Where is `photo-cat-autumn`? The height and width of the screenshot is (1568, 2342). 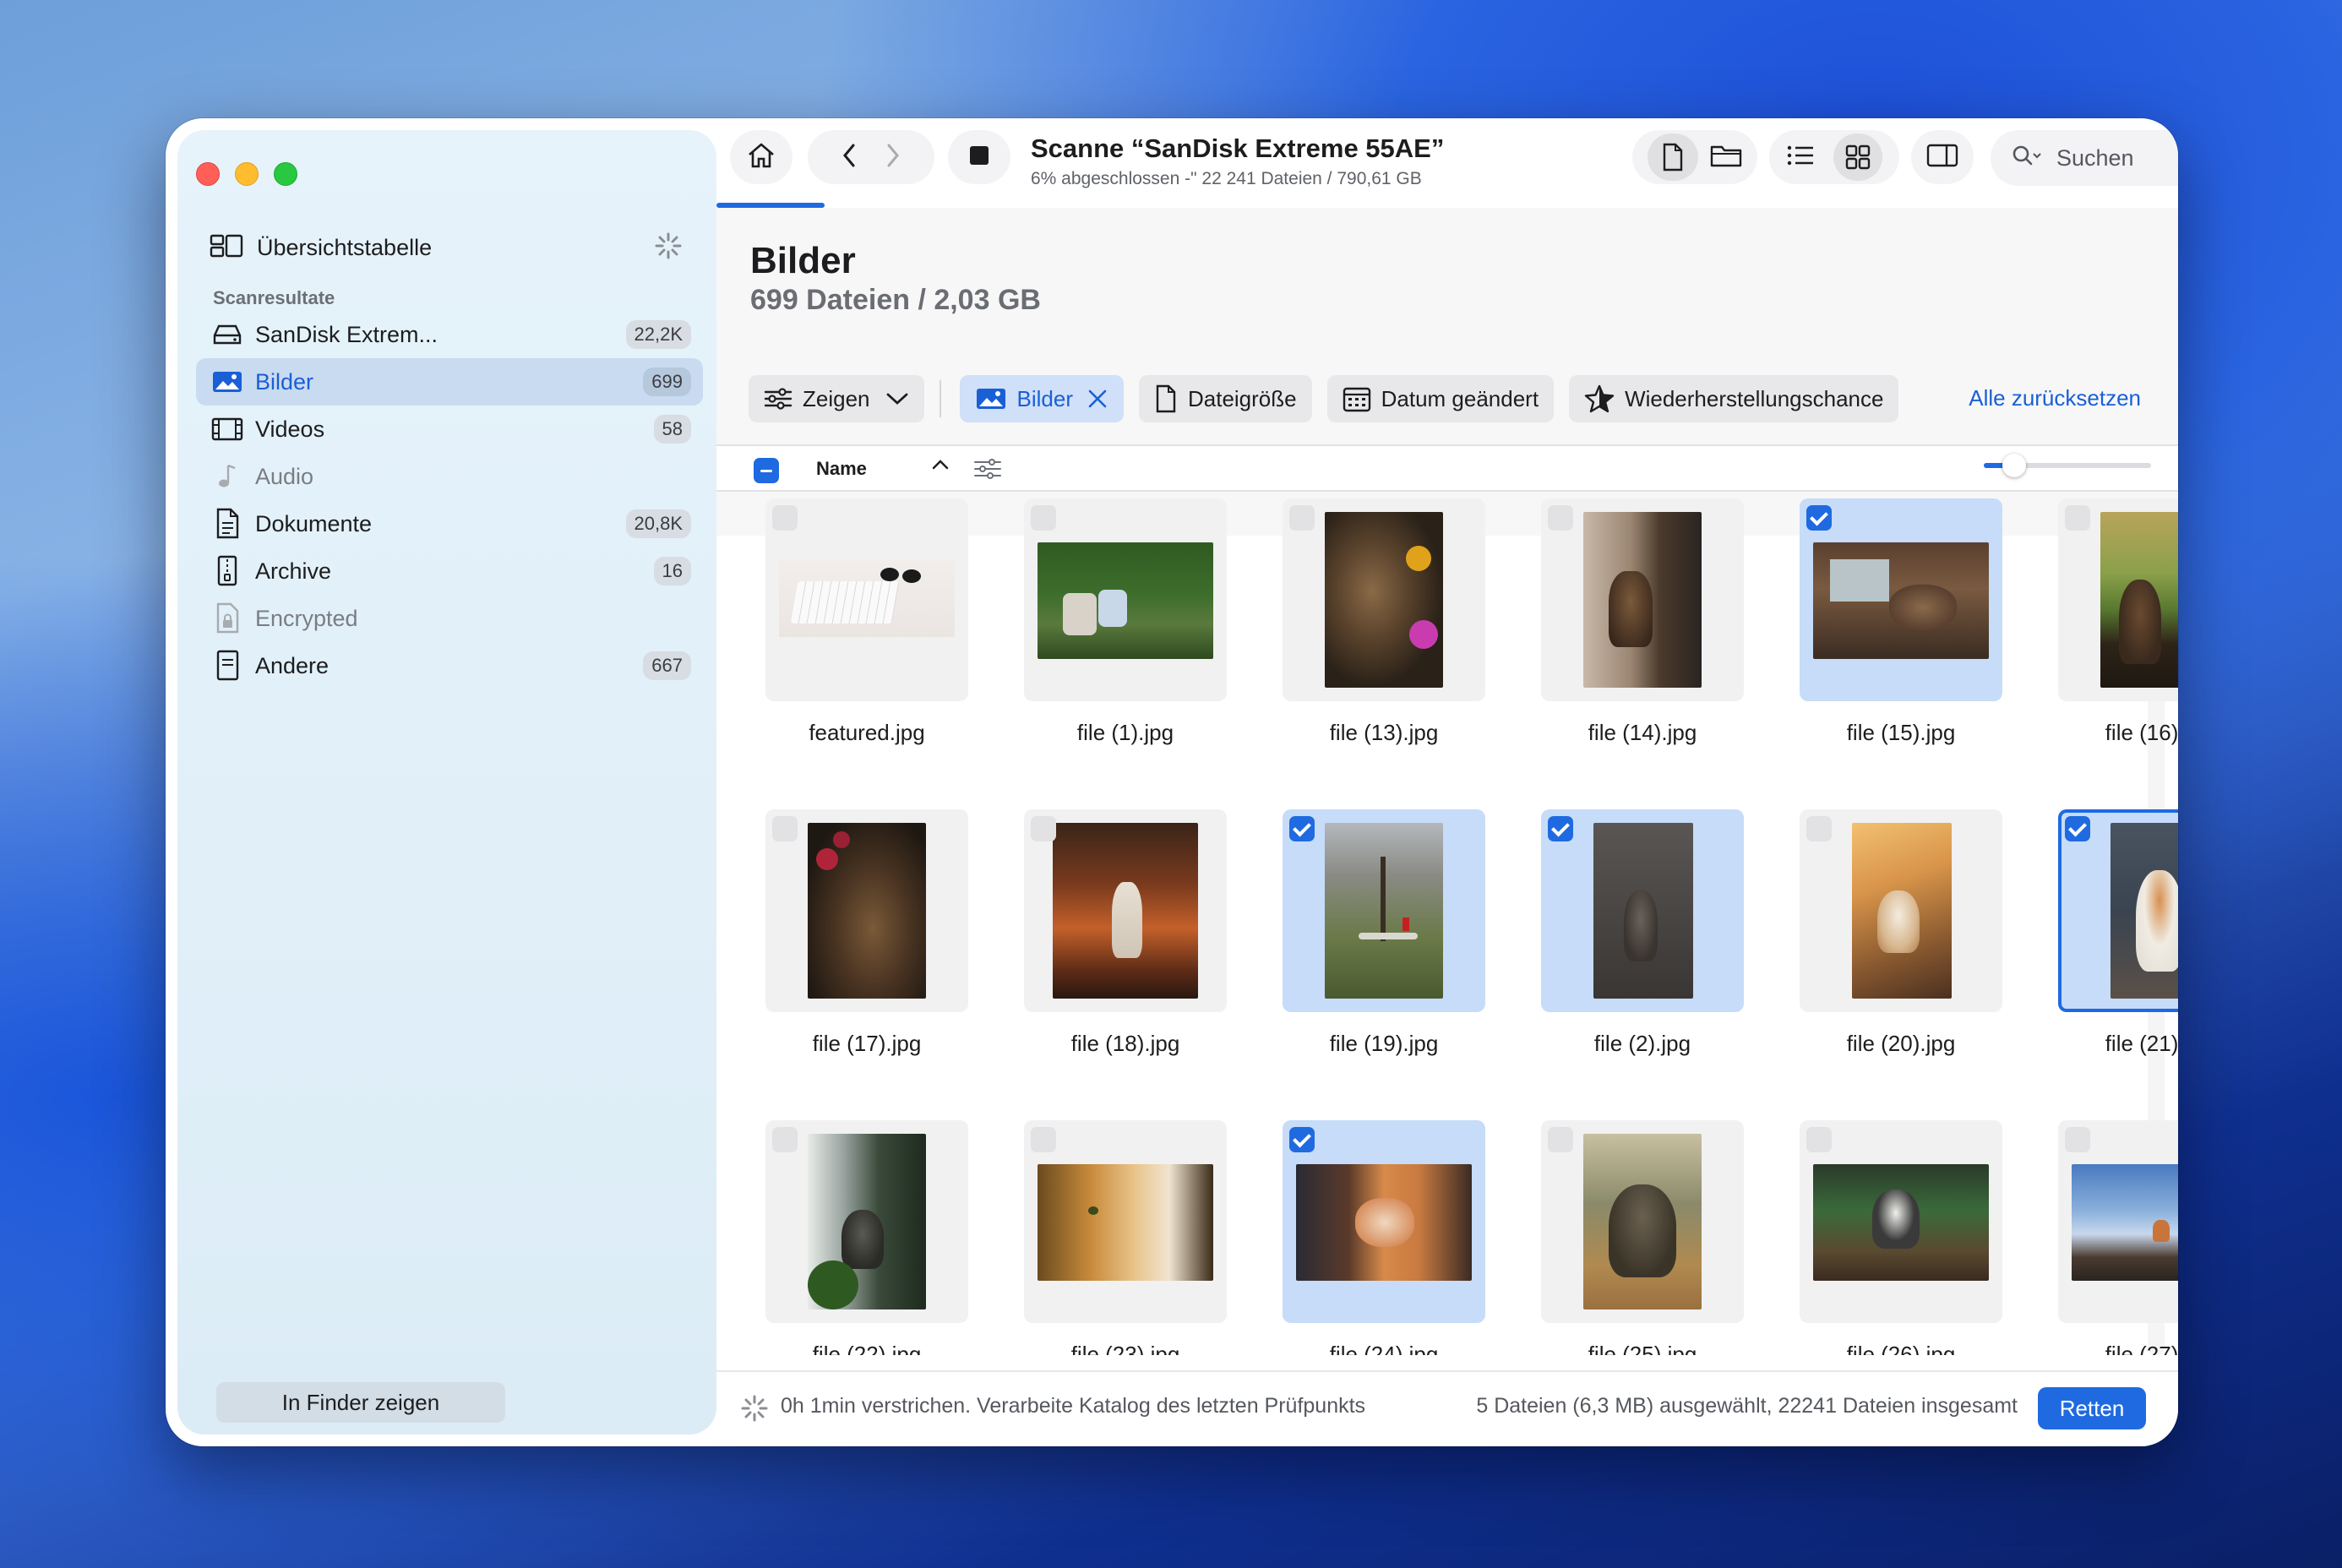 photo-cat-autumn is located at coordinates (1125, 911).